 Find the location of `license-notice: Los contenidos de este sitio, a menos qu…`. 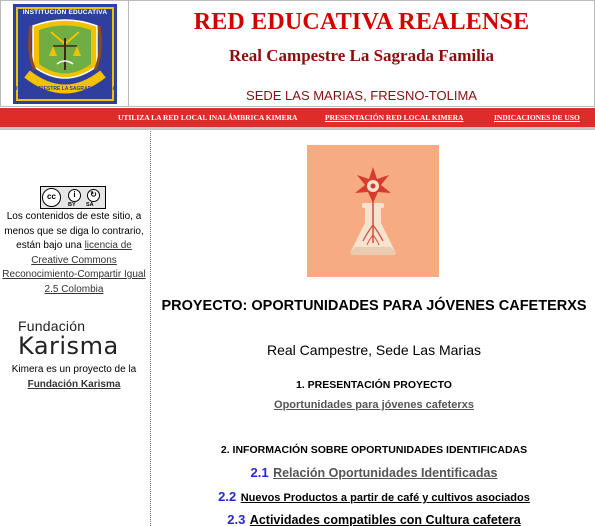

license-notice: Los contenidos de este sitio, a menos qu… is located at coordinates (74, 253).